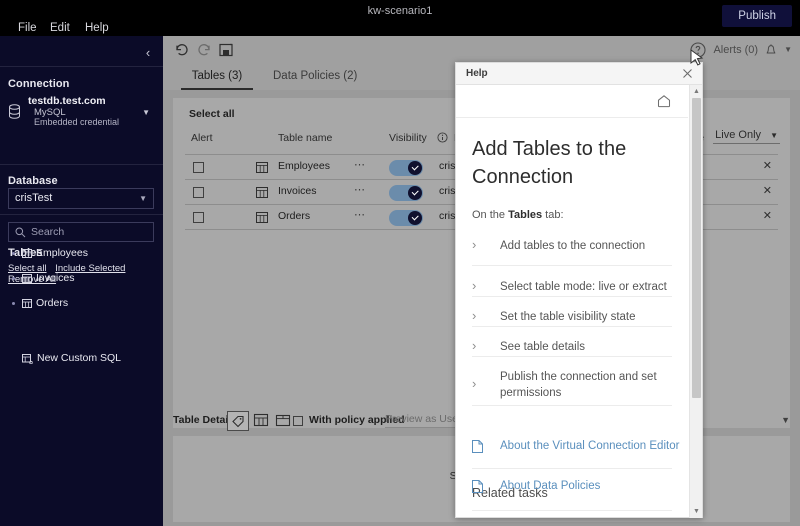  What do you see at coordinates (543, 347) in the screenshot?
I see `help-item-label: See table details` at bounding box center [543, 347].